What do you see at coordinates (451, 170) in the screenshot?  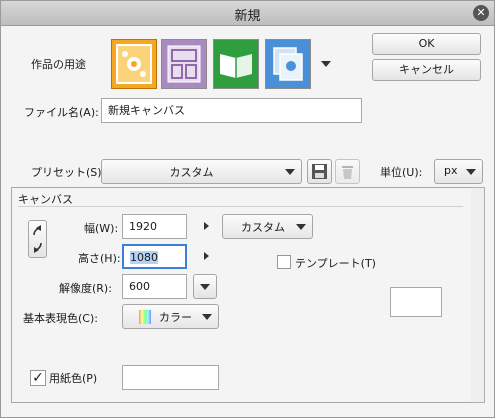 I see `unit-value: px` at bounding box center [451, 170].